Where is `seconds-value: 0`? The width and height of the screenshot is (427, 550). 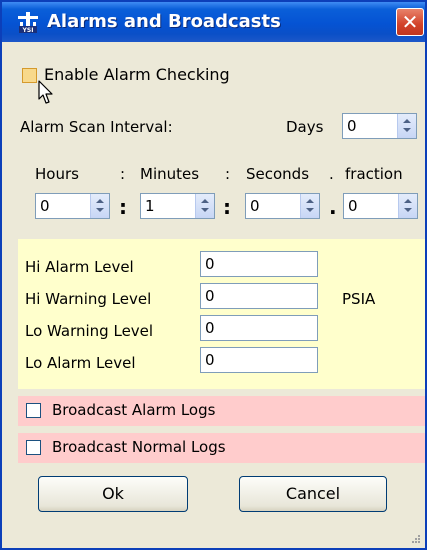 seconds-value: 0 is located at coordinates (255, 206).